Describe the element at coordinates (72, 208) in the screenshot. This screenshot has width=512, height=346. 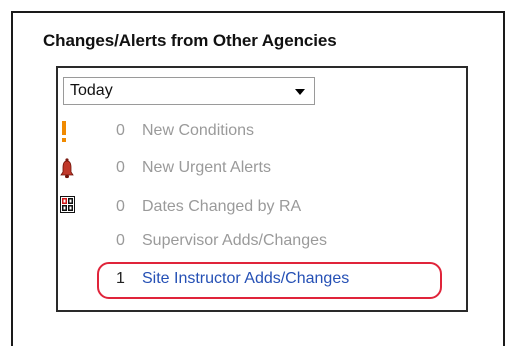
I see `calendar-dates-icon` at that location.